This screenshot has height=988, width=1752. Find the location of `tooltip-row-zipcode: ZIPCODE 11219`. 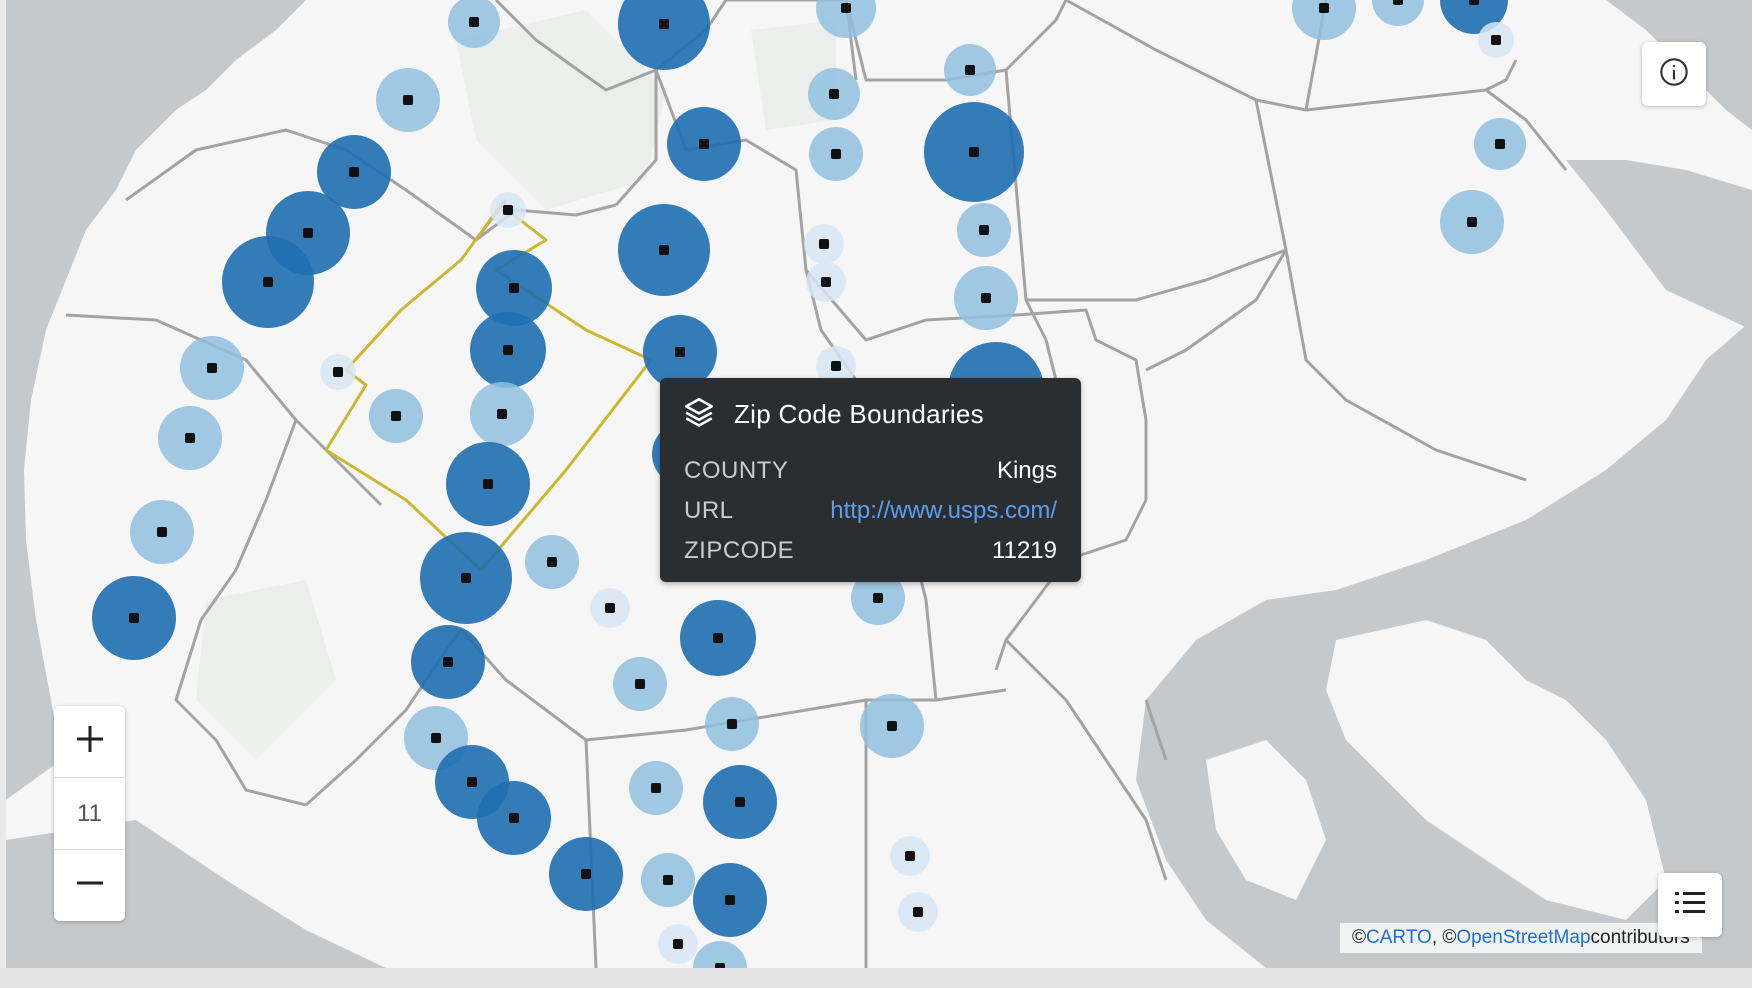

tooltip-row-zipcode: ZIPCODE 11219 is located at coordinates (870, 551).